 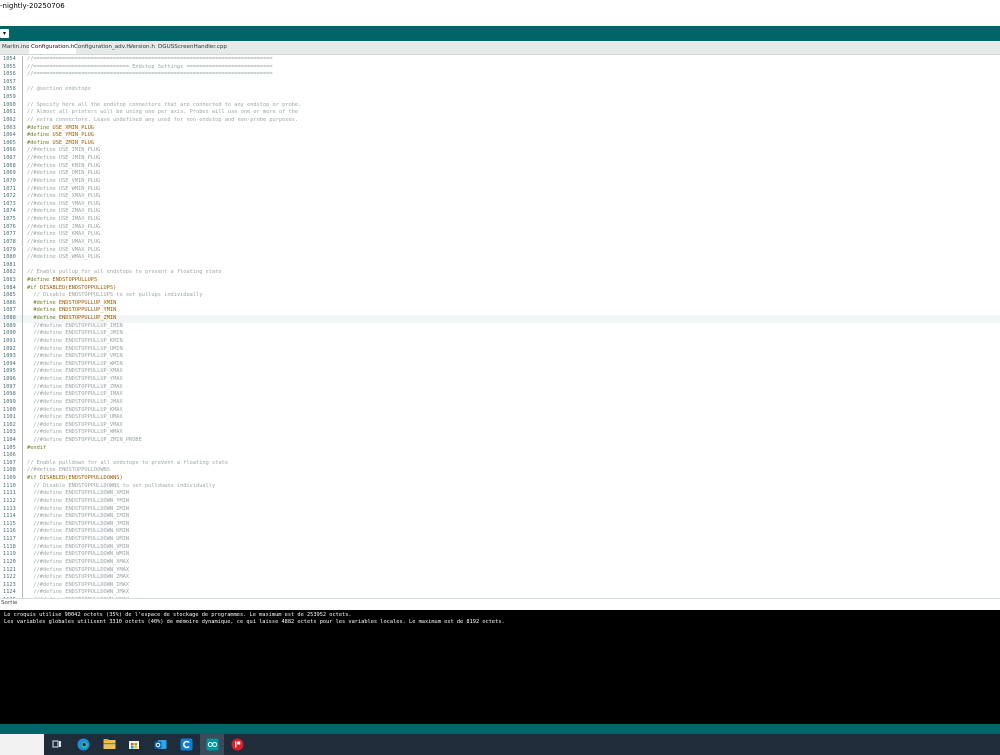 I want to click on code-line: 1066 //#define USE_IMIN_PLUG, so click(x=500, y=151).